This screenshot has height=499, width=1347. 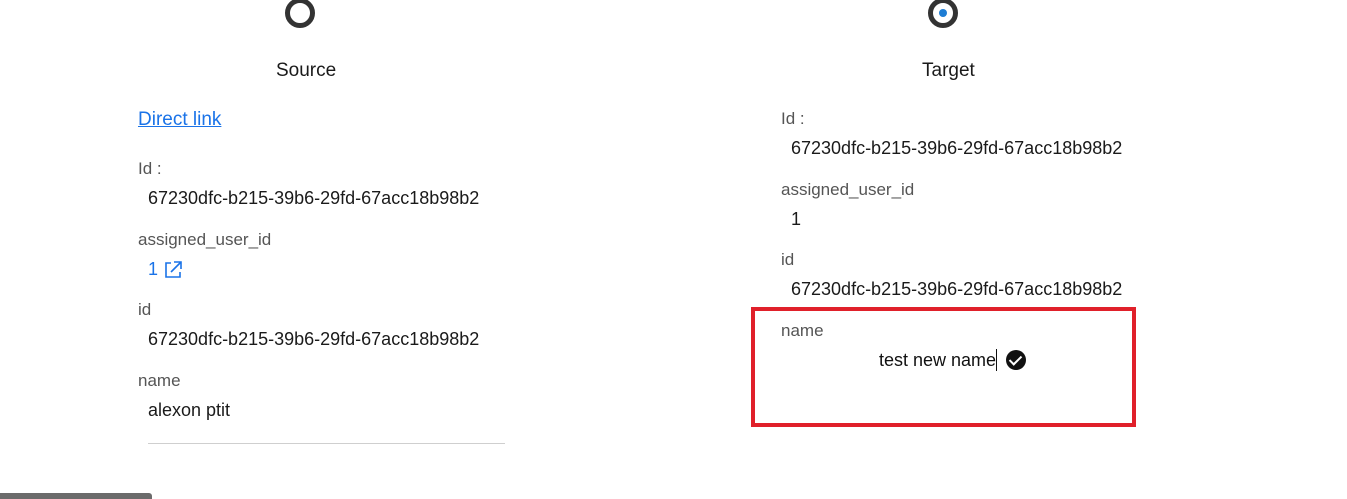 What do you see at coordinates (796, 219) in the screenshot?
I see `target-assigned-user-id-value: 1` at bounding box center [796, 219].